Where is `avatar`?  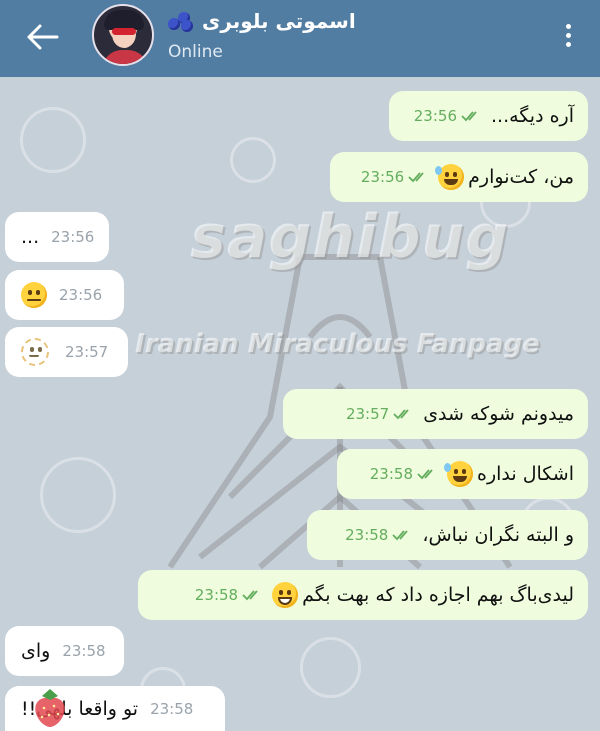
avatar is located at coordinates (123, 35).